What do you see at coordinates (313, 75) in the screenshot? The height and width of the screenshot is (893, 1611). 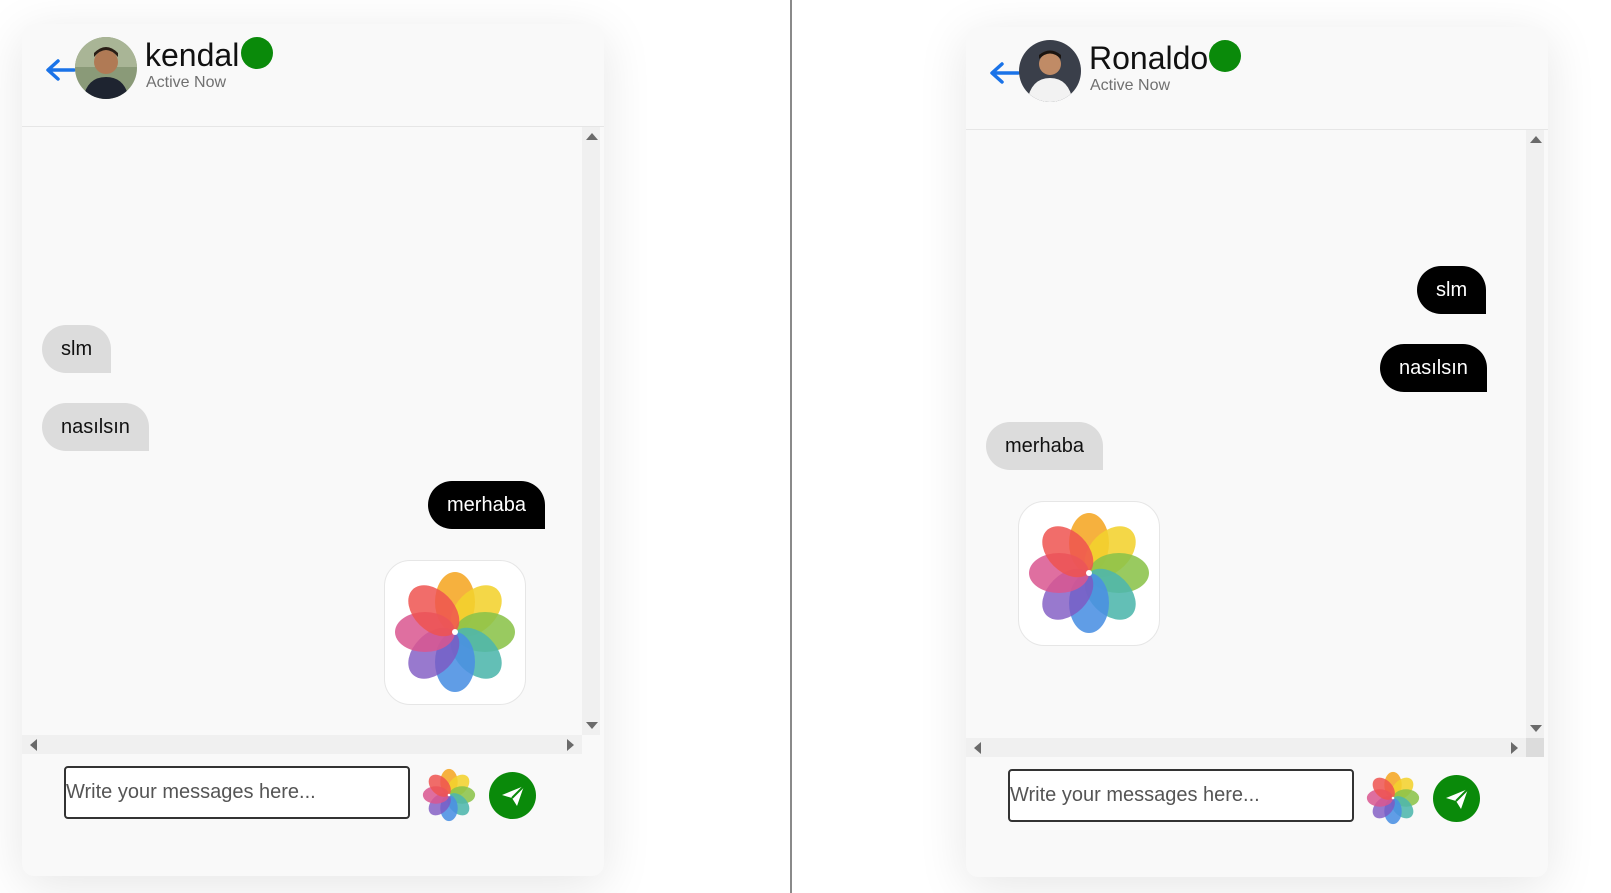 I see `chat-header: kendal Active Now` at bounding box center [313, 75].